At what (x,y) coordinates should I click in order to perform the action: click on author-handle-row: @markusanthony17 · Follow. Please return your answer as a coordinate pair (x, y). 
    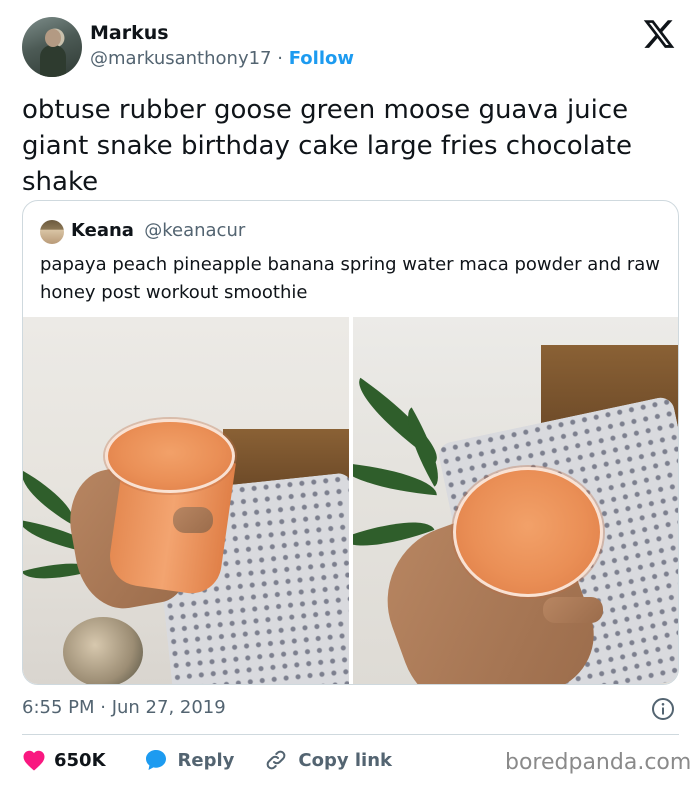
    Looking at the image, I should click on (222, 58).